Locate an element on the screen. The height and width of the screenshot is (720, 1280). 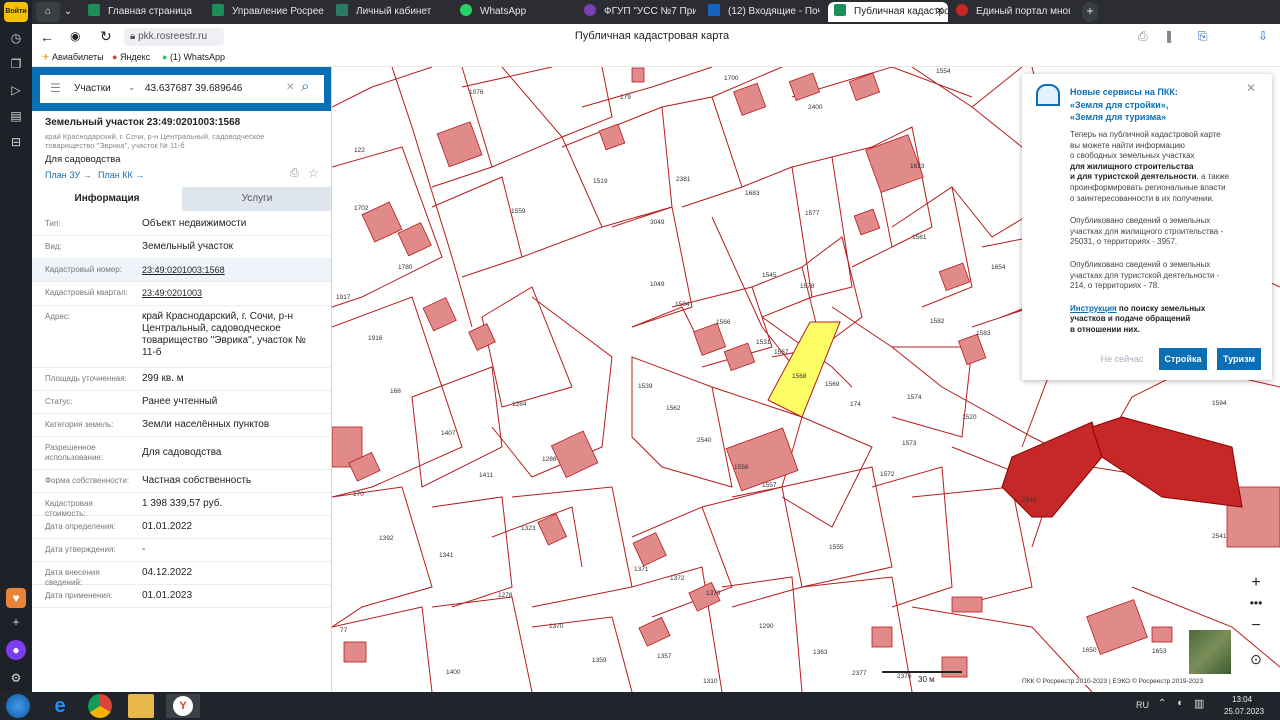
map-label: 1702 is located at coordinates (361, 208).